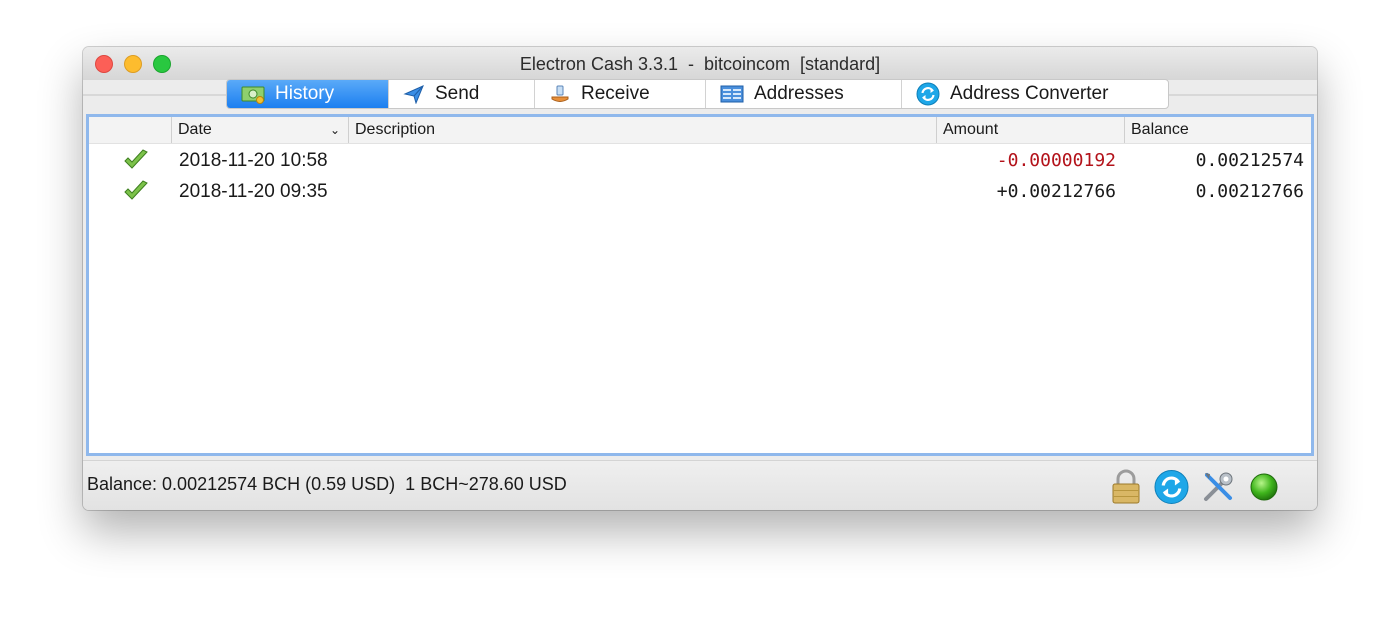 This screenshot has width=1400, height=629. I want to click on row-balance: 0.00212574, so click(1249, 160).